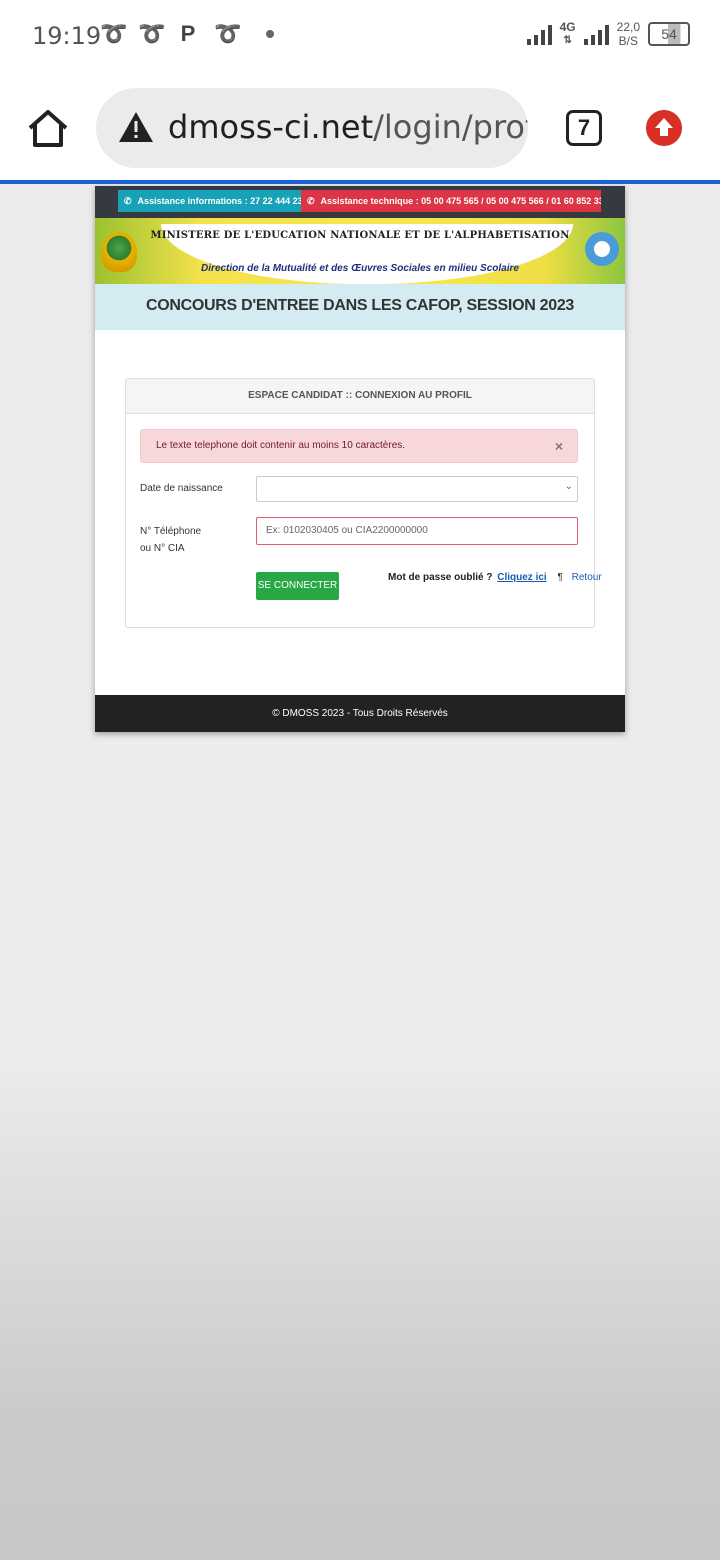 The image size is (720, 1560). I want to click on chevron-down-icon: ⌄, so click(568, 486).